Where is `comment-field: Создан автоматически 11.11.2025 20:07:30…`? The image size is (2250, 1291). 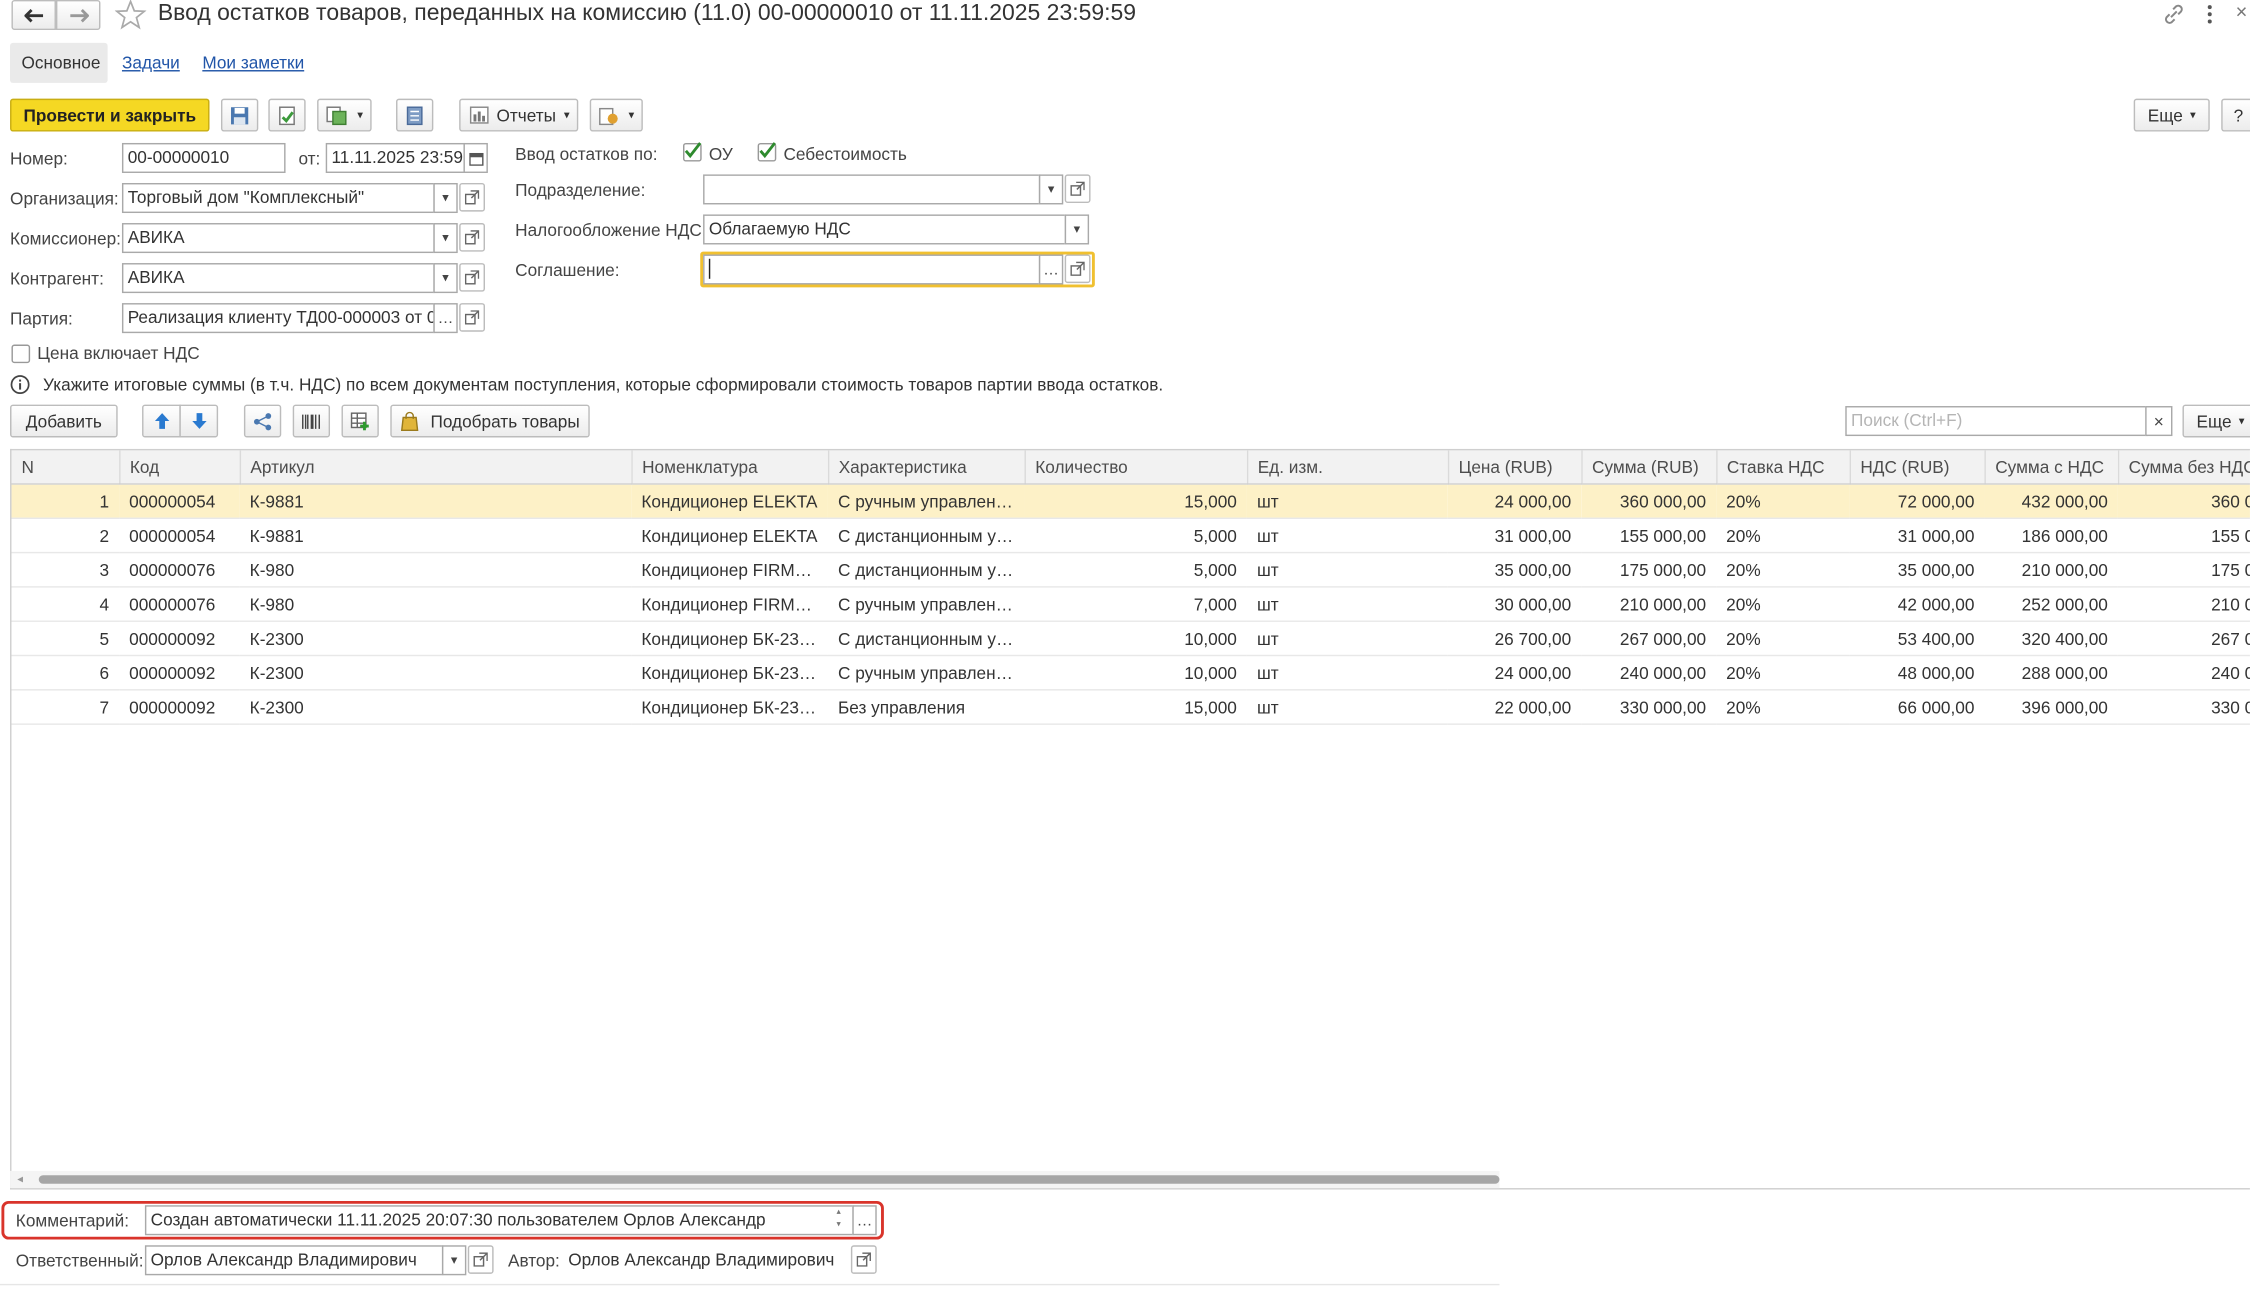 comment-field: Создан автоматически 11.11.2025 20:07:30… is located at coordinates (499, 1220).